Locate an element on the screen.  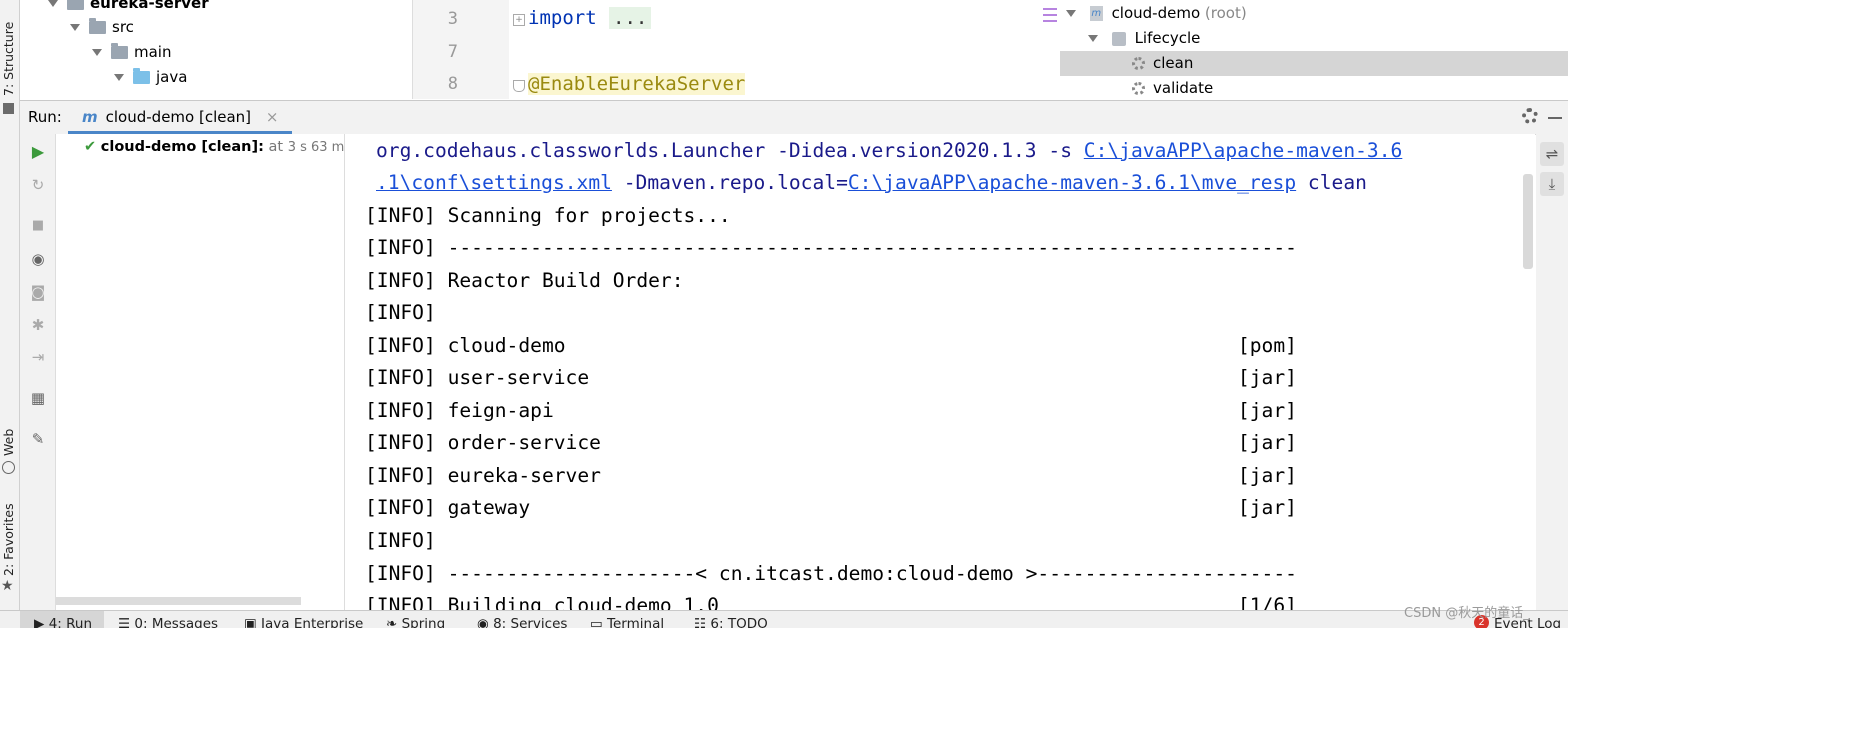
console-log-line: [INFO] eureka-server [jar] is located at coordinates (831, 475).